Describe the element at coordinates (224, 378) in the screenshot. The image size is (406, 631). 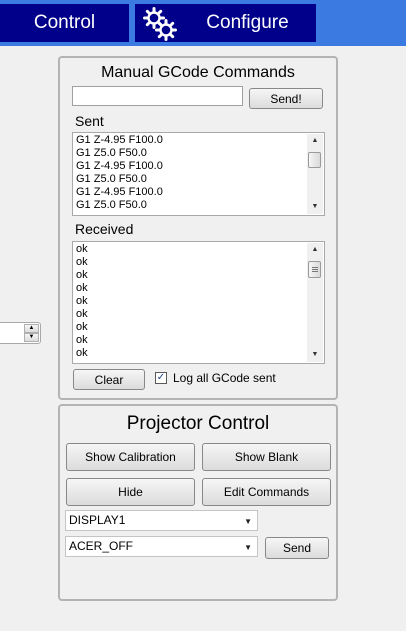
I see `log-gcode-label: Log all GCode sent` at that location.